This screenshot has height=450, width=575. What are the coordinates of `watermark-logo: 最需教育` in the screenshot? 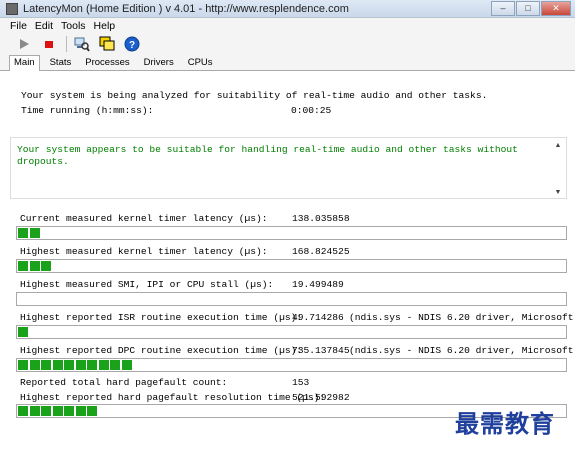 It's located at (505, 423).